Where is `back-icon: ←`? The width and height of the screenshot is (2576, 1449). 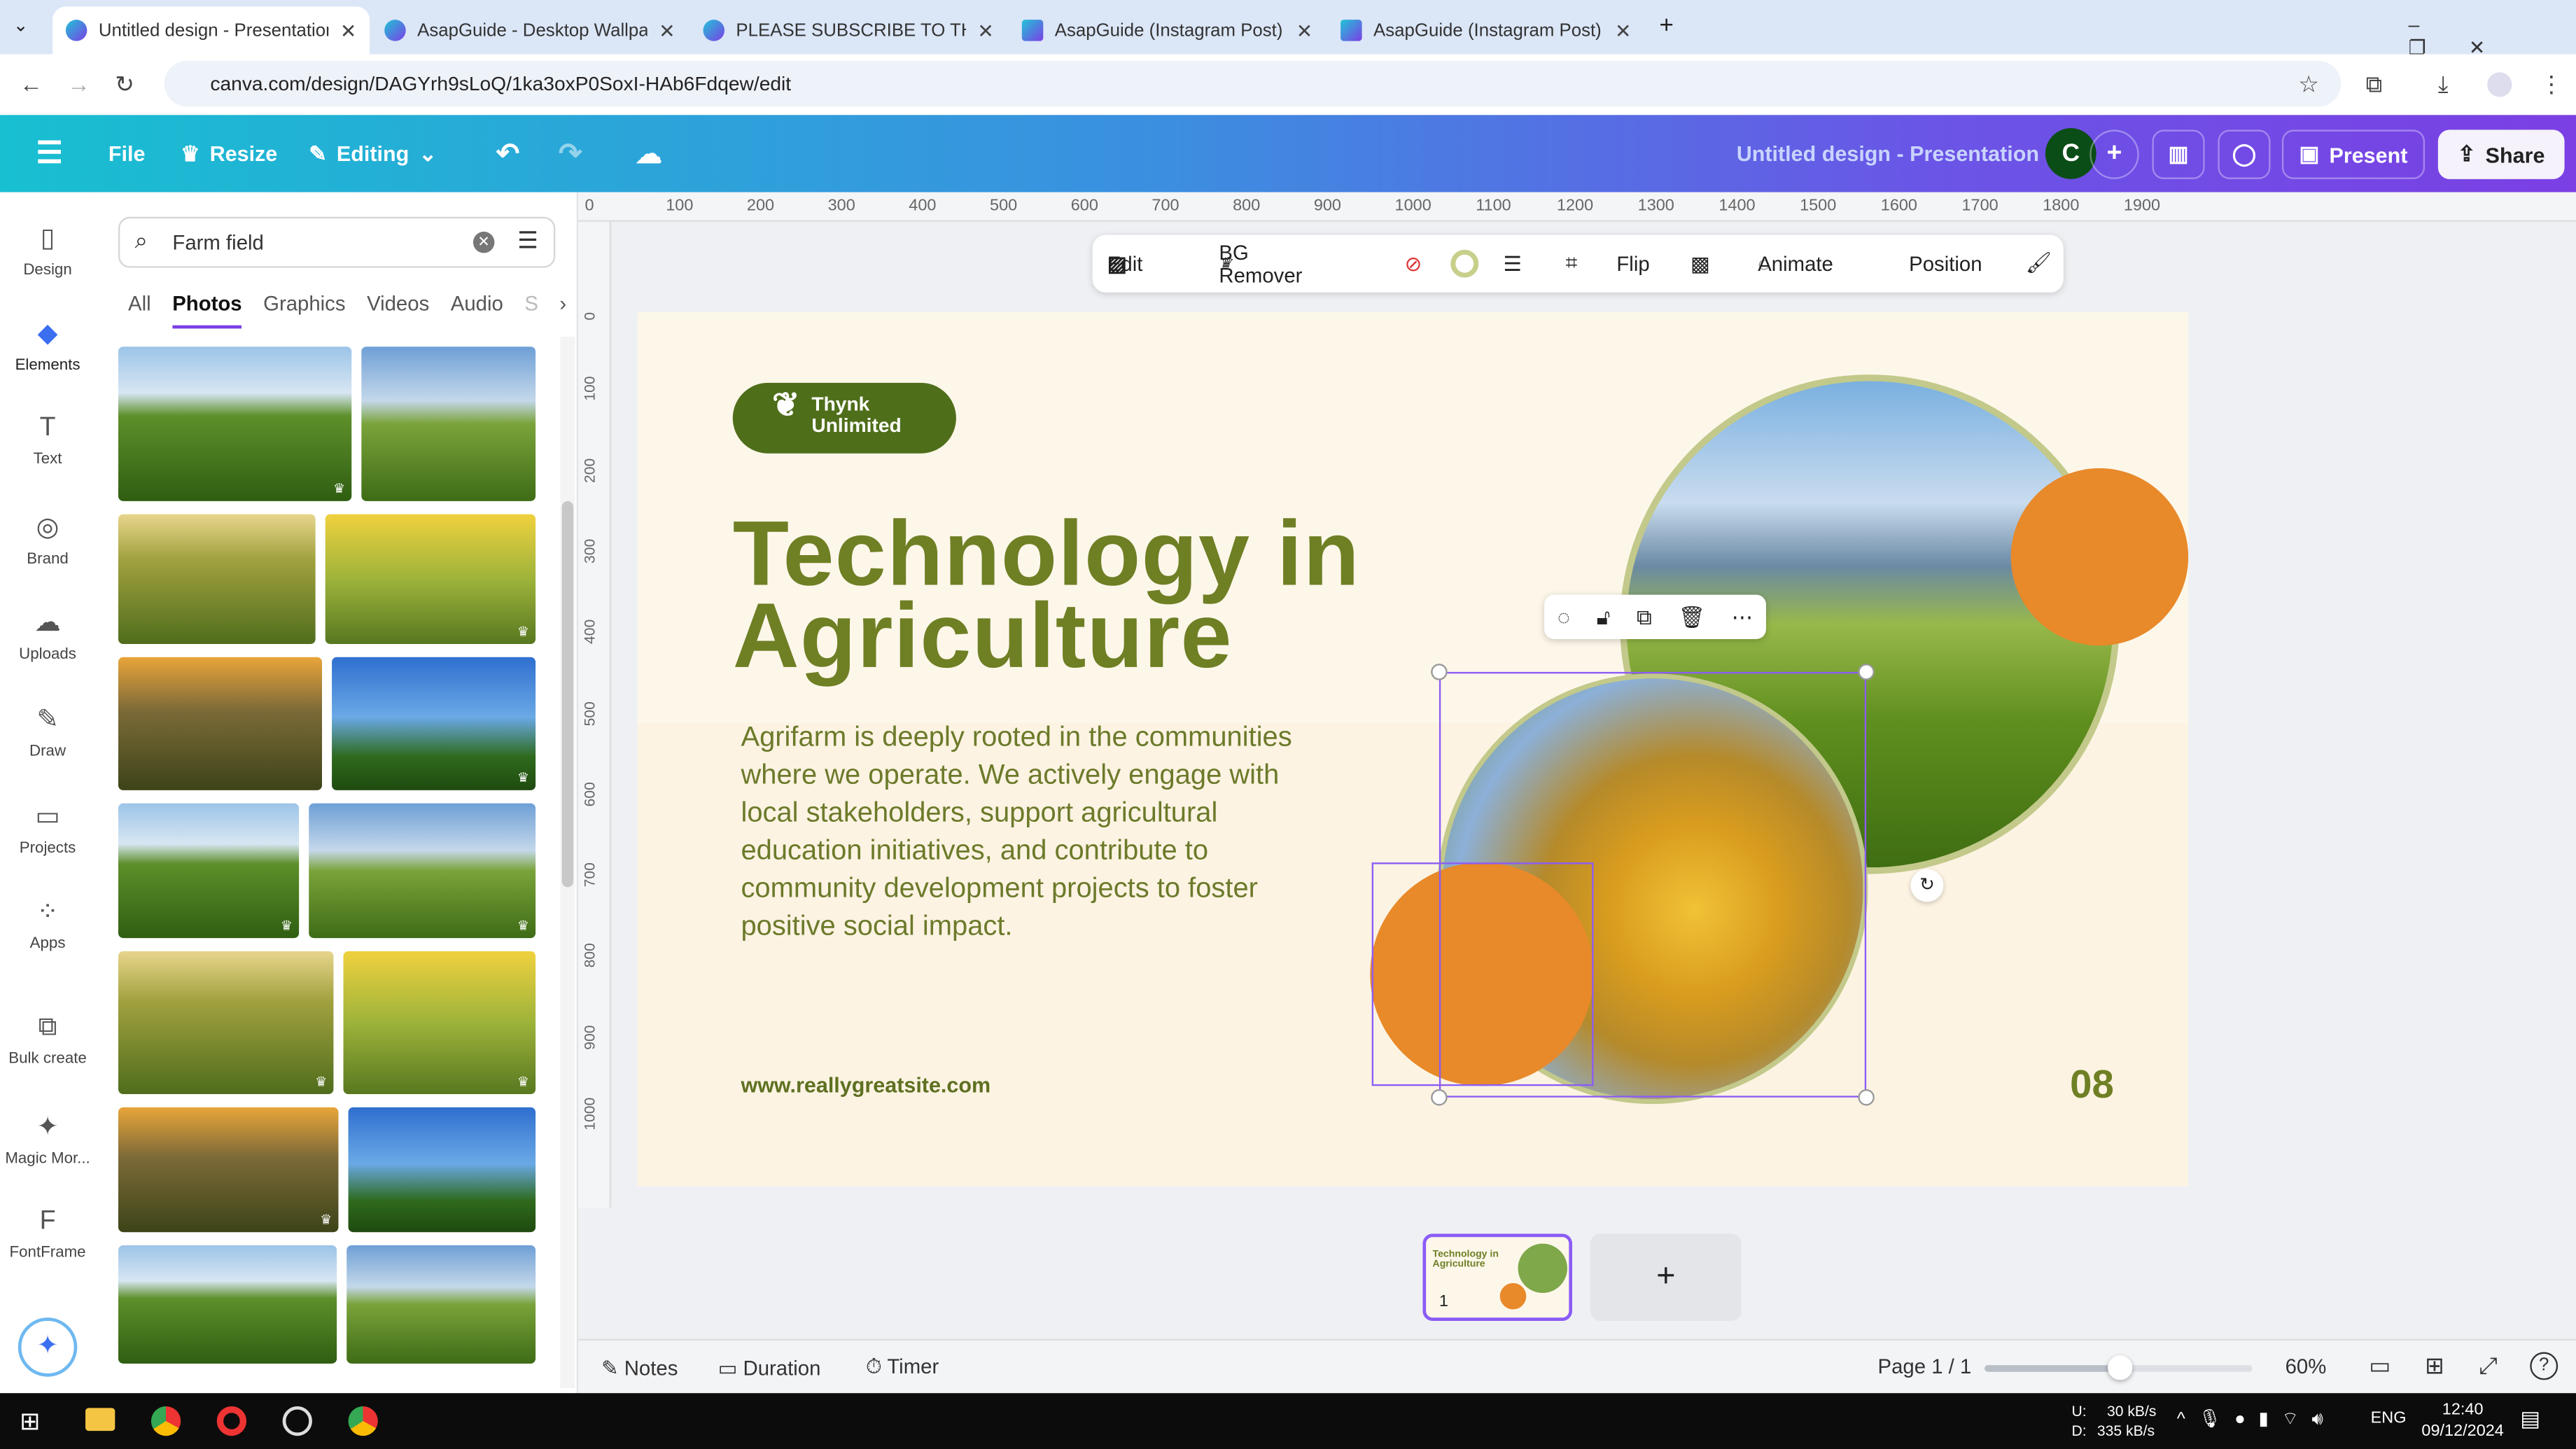 back-icon: ← is located at coordinates (31, 84).